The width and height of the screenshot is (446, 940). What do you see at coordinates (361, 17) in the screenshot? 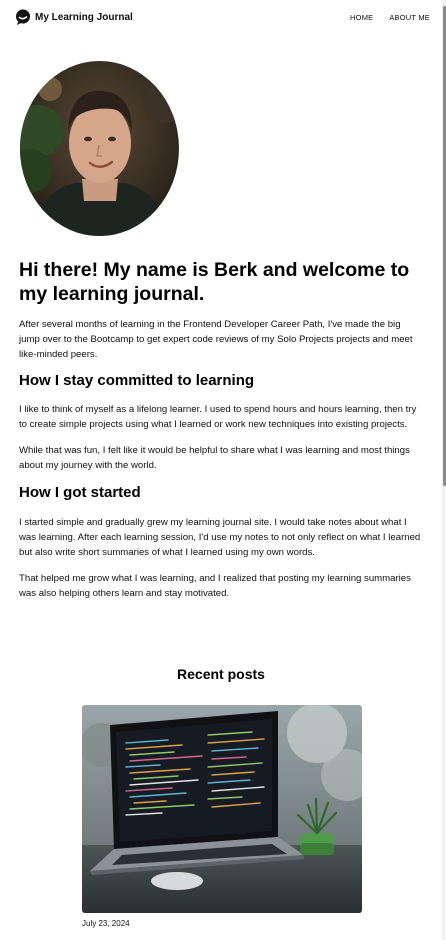
I see `nav-link-home: HOME` at bounding box center [361, 17].